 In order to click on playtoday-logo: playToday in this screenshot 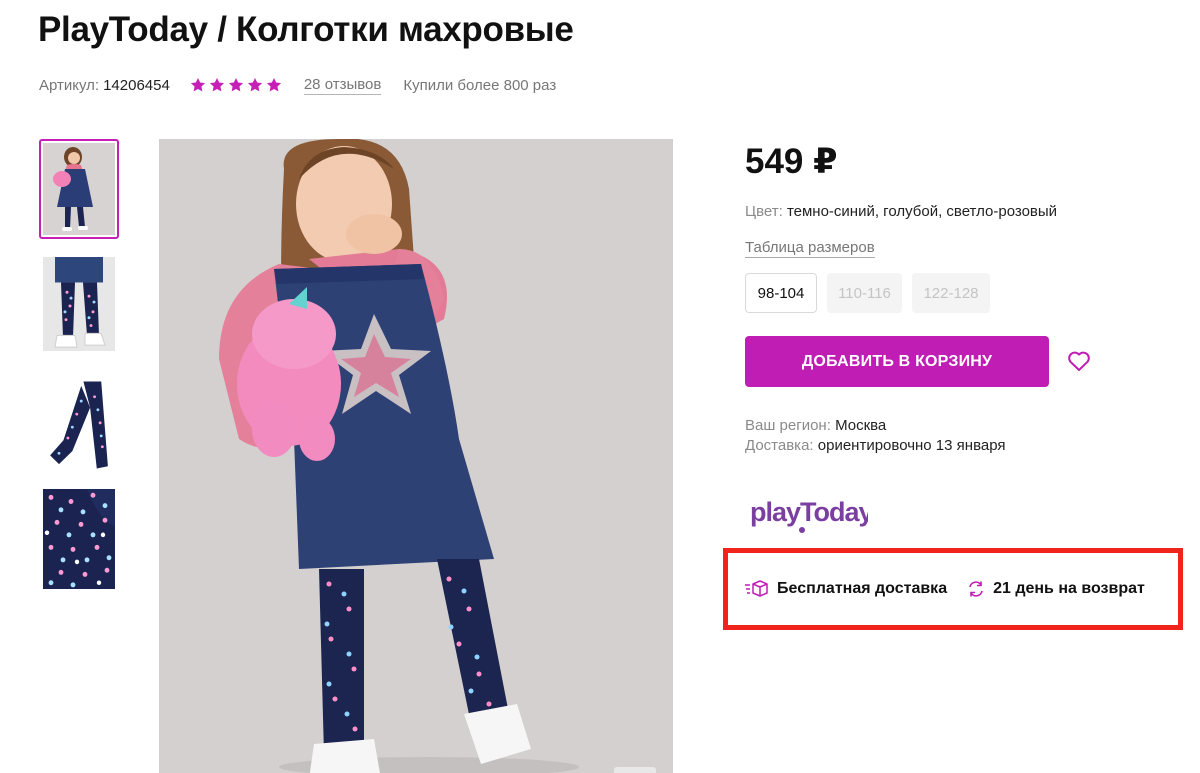, I will do `click(812, 515)`.